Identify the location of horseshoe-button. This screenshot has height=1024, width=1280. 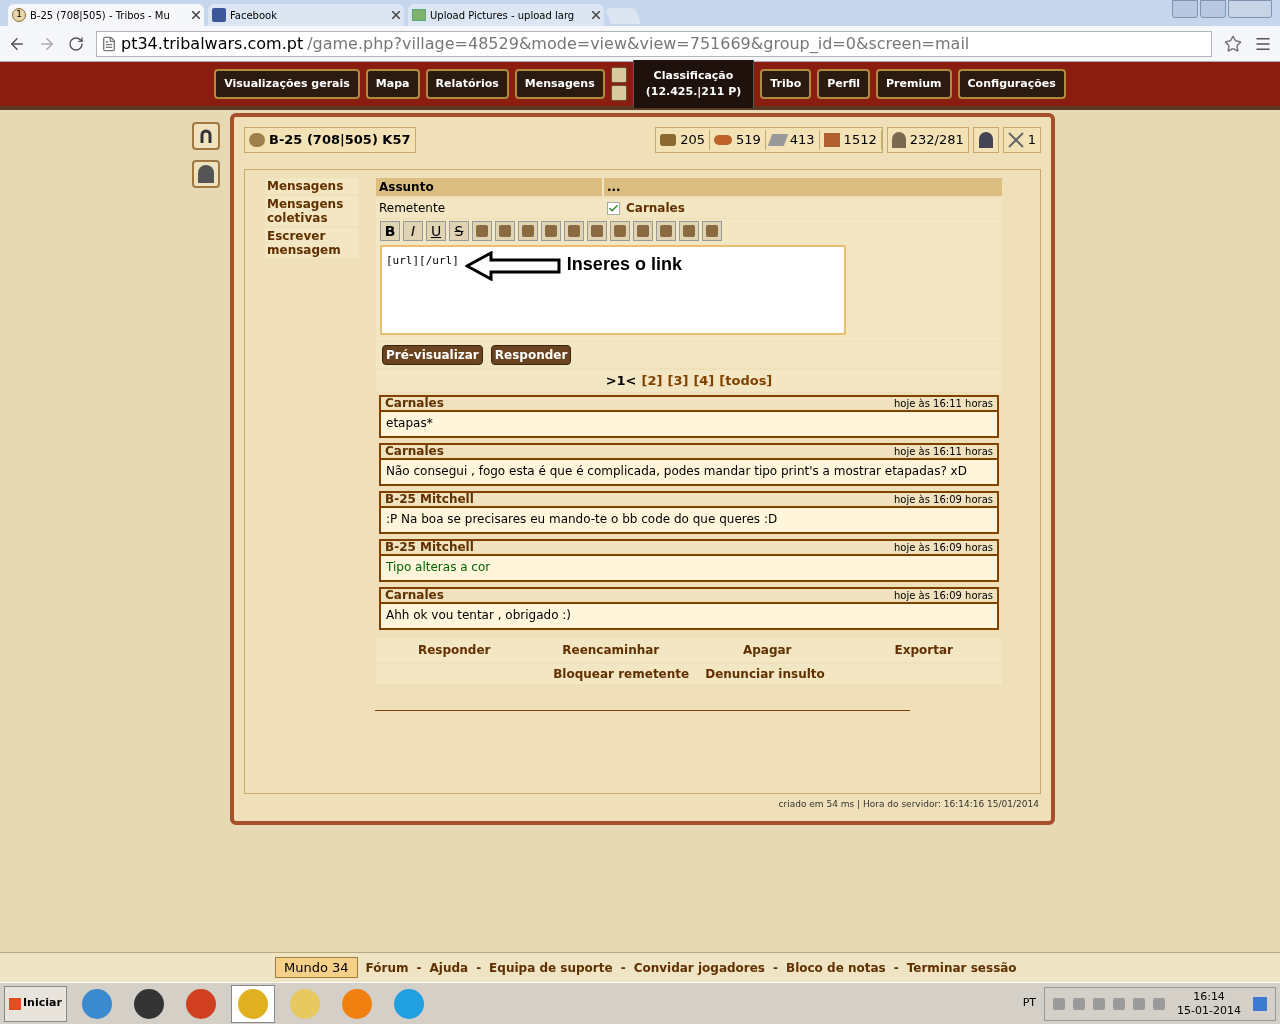
(206, 136).